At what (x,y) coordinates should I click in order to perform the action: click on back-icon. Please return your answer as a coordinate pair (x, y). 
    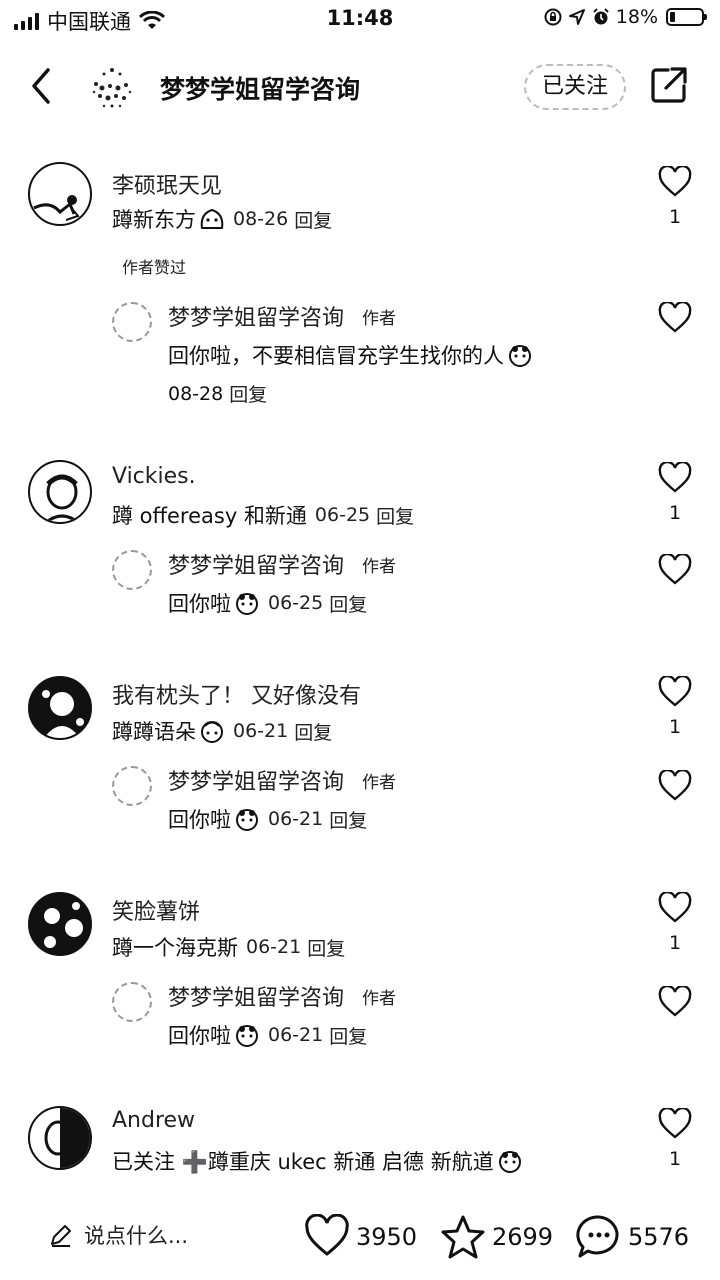
    Looking at the image, I should click on (41, 86).